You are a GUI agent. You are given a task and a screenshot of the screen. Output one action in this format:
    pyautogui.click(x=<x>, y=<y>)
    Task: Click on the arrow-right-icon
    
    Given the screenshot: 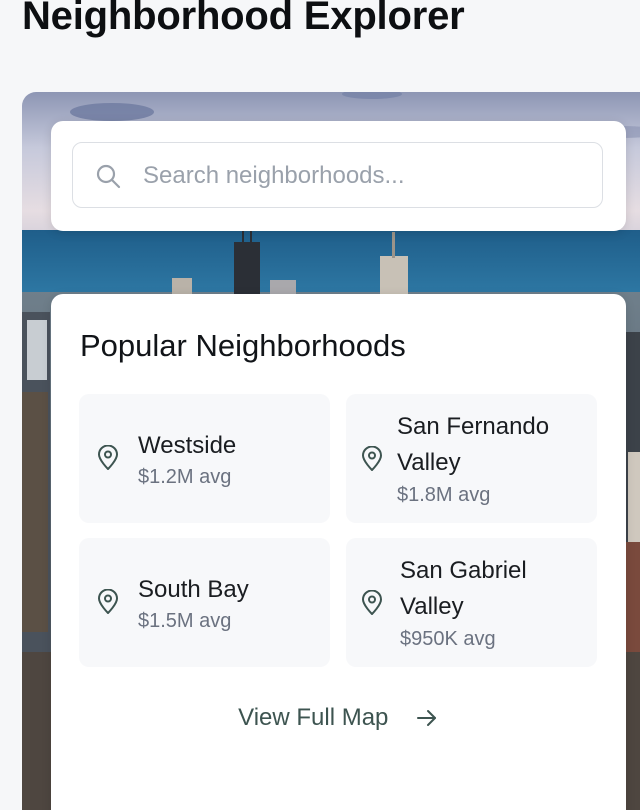 What is the action you would take?
    pyautogui.click(x=426, y=718)
    